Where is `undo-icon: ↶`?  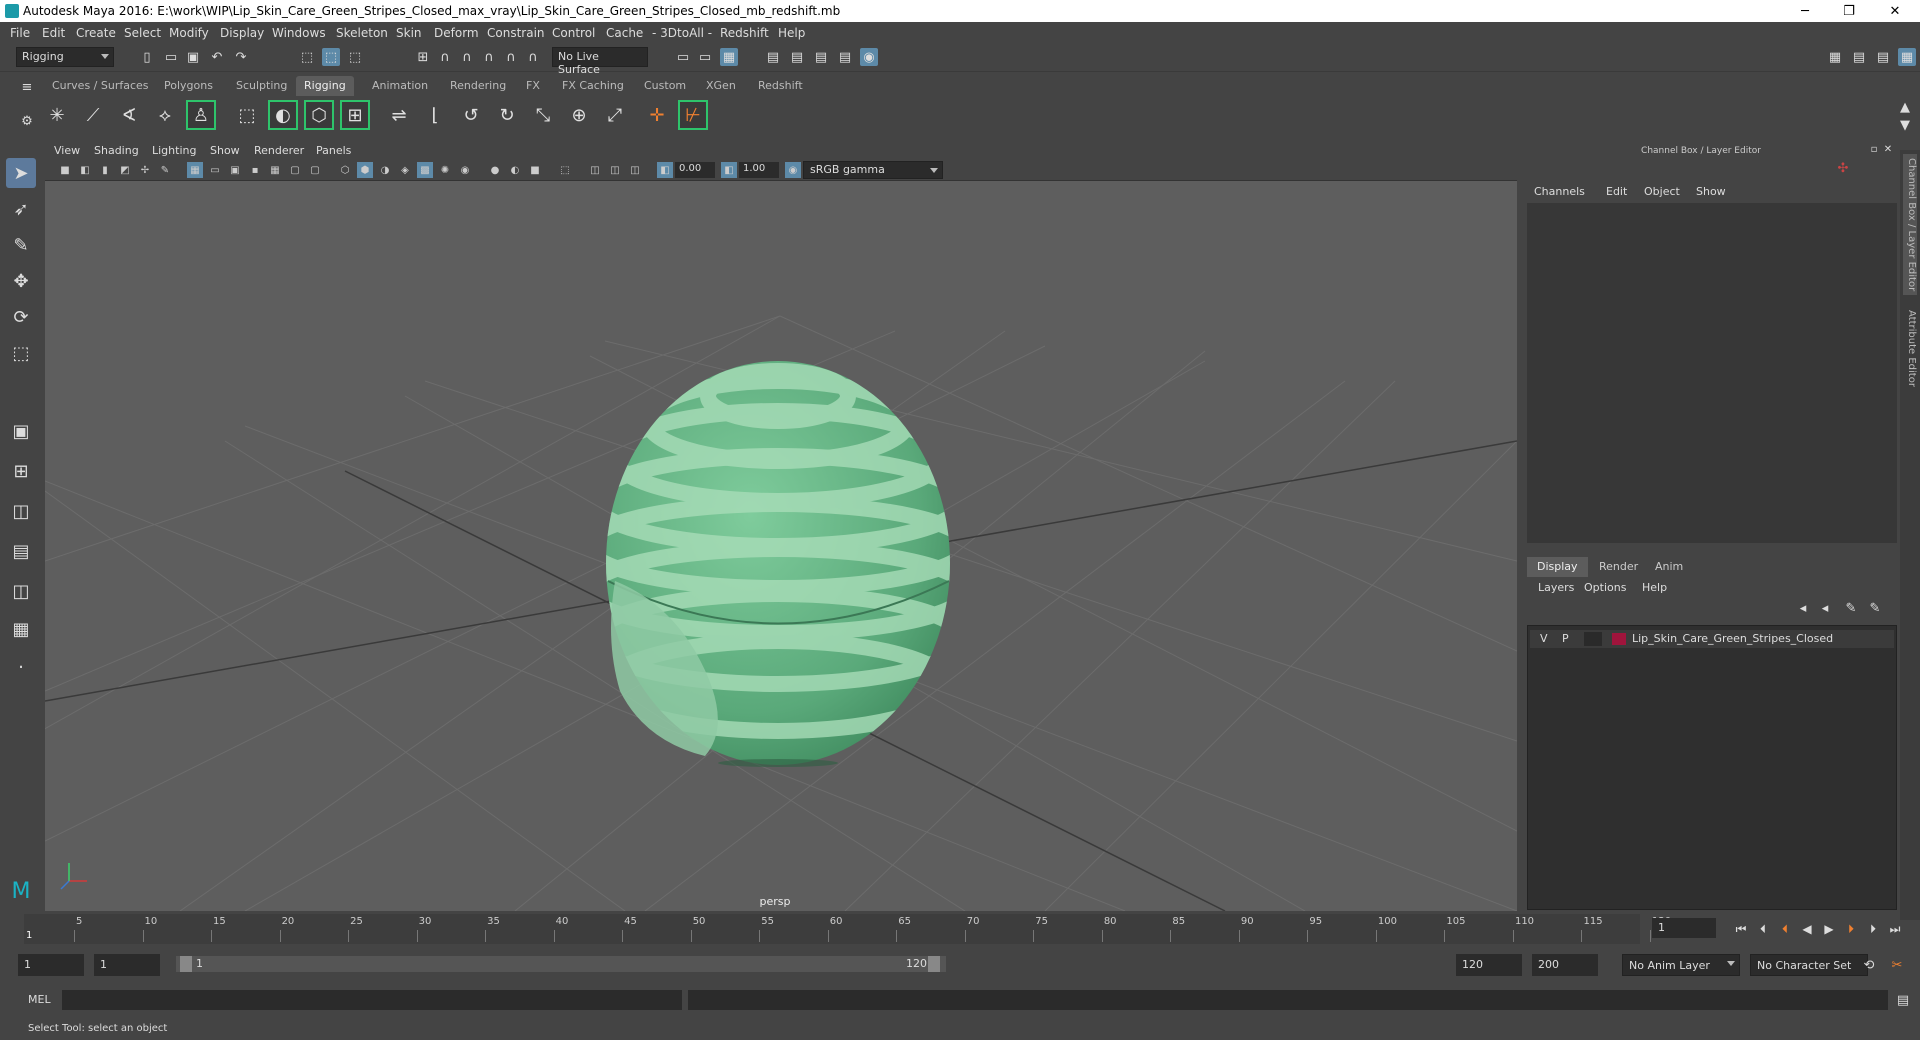 undo-icon: ↶ is located at coordinates (217, 57).